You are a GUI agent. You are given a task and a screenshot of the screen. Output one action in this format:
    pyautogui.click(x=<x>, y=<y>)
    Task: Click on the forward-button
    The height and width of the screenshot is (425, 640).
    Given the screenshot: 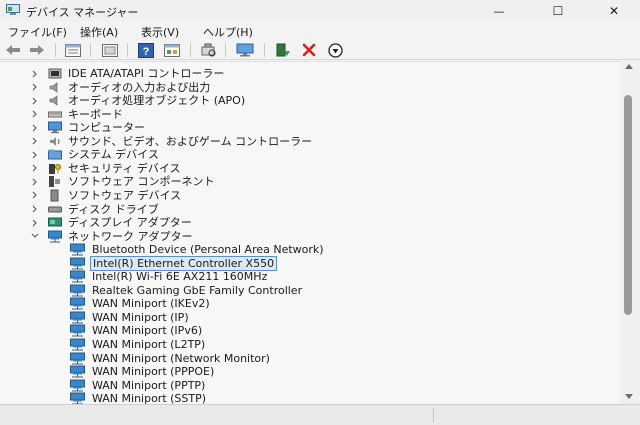 What is the action you would take?
    pyautogui.click(x=37, y=50)
    